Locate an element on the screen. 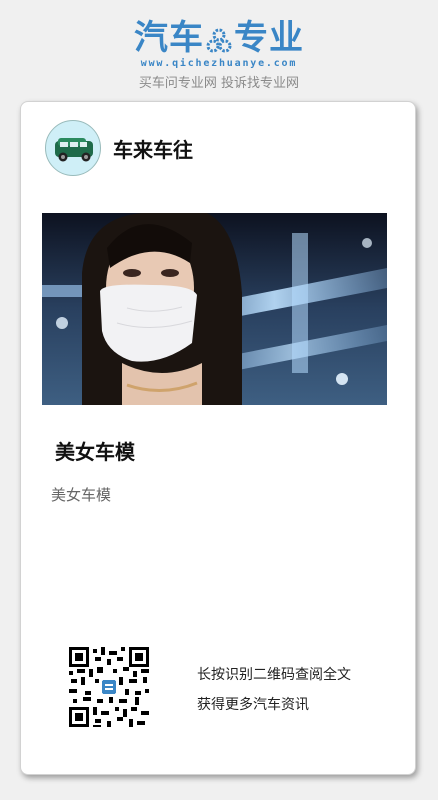 The width and height of the screenshot is (438, 800). site-header: 汽车 专业 www.qichezhuanye.com 买车问专业网 投诉找专业网 is located at coordinates (219, 50).